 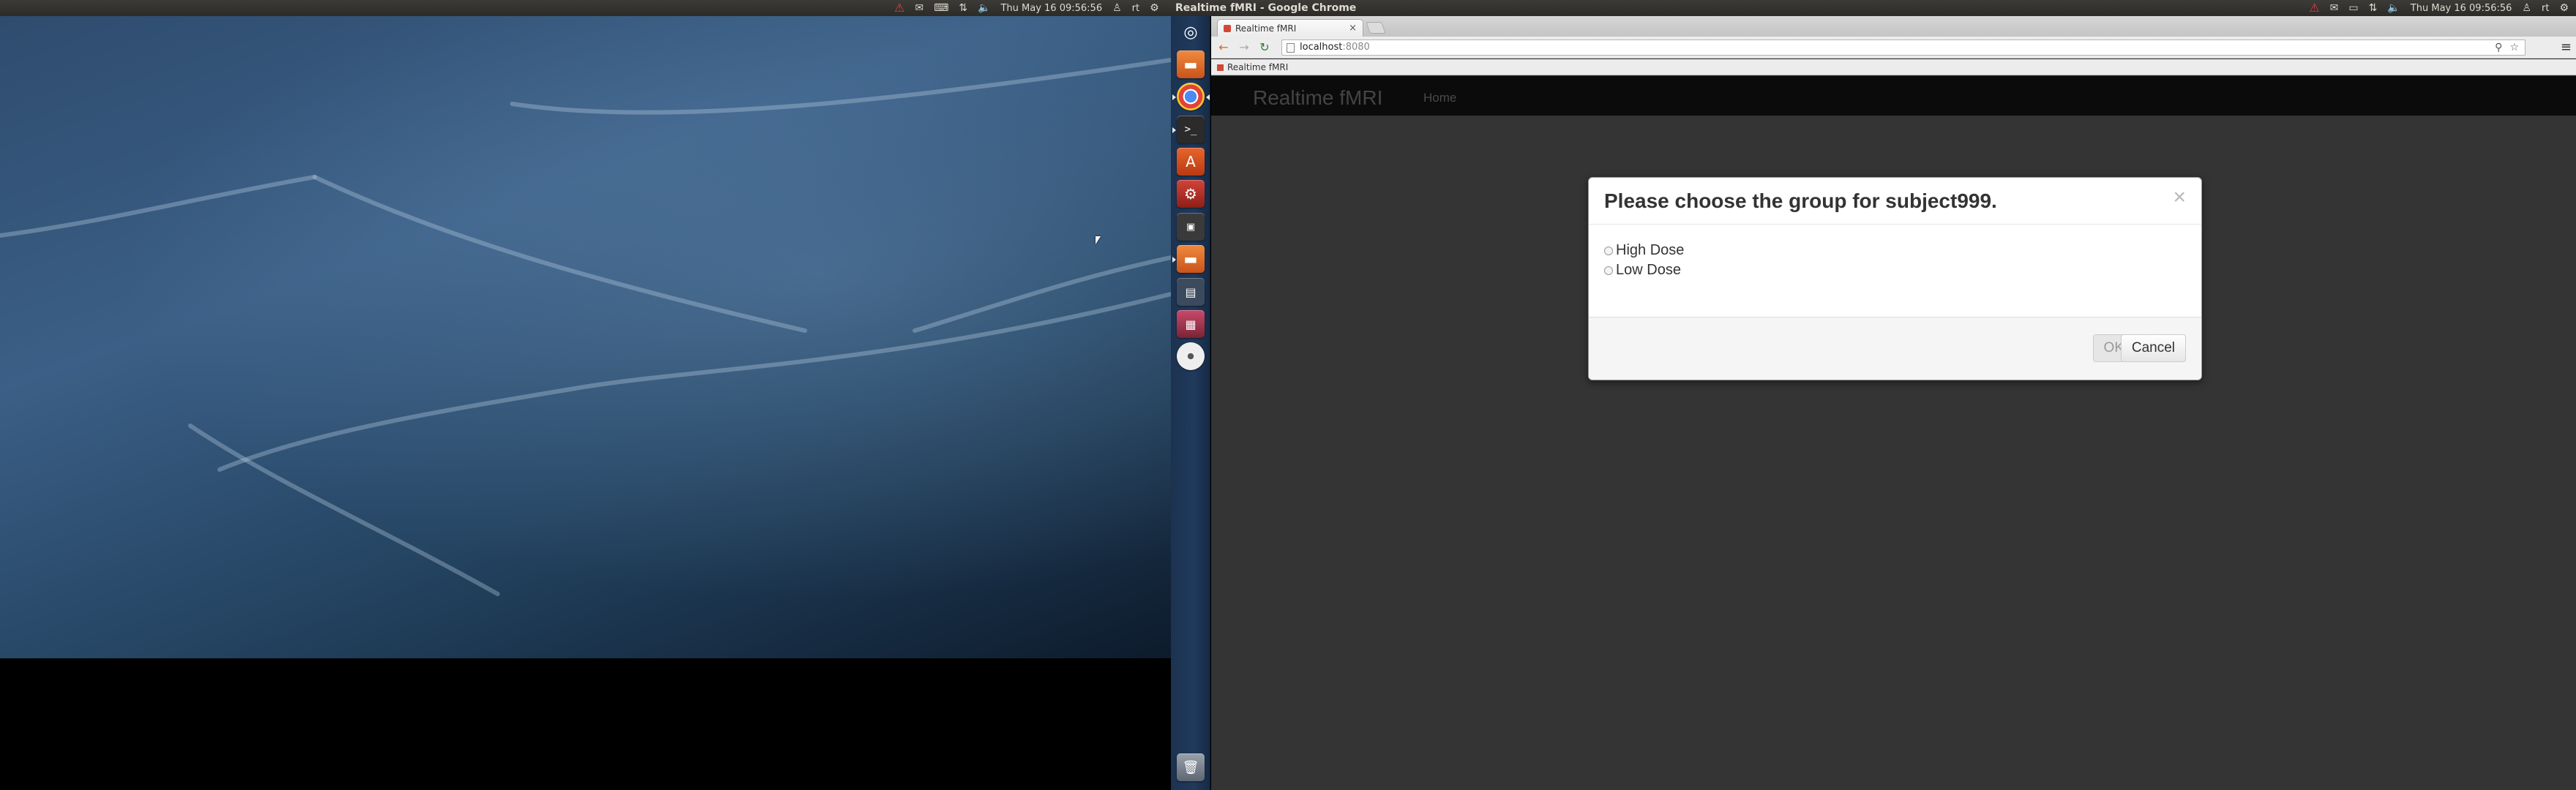 I want to click on omnibox-actions: ⚲ ☆, so click(x=2507, y=47).